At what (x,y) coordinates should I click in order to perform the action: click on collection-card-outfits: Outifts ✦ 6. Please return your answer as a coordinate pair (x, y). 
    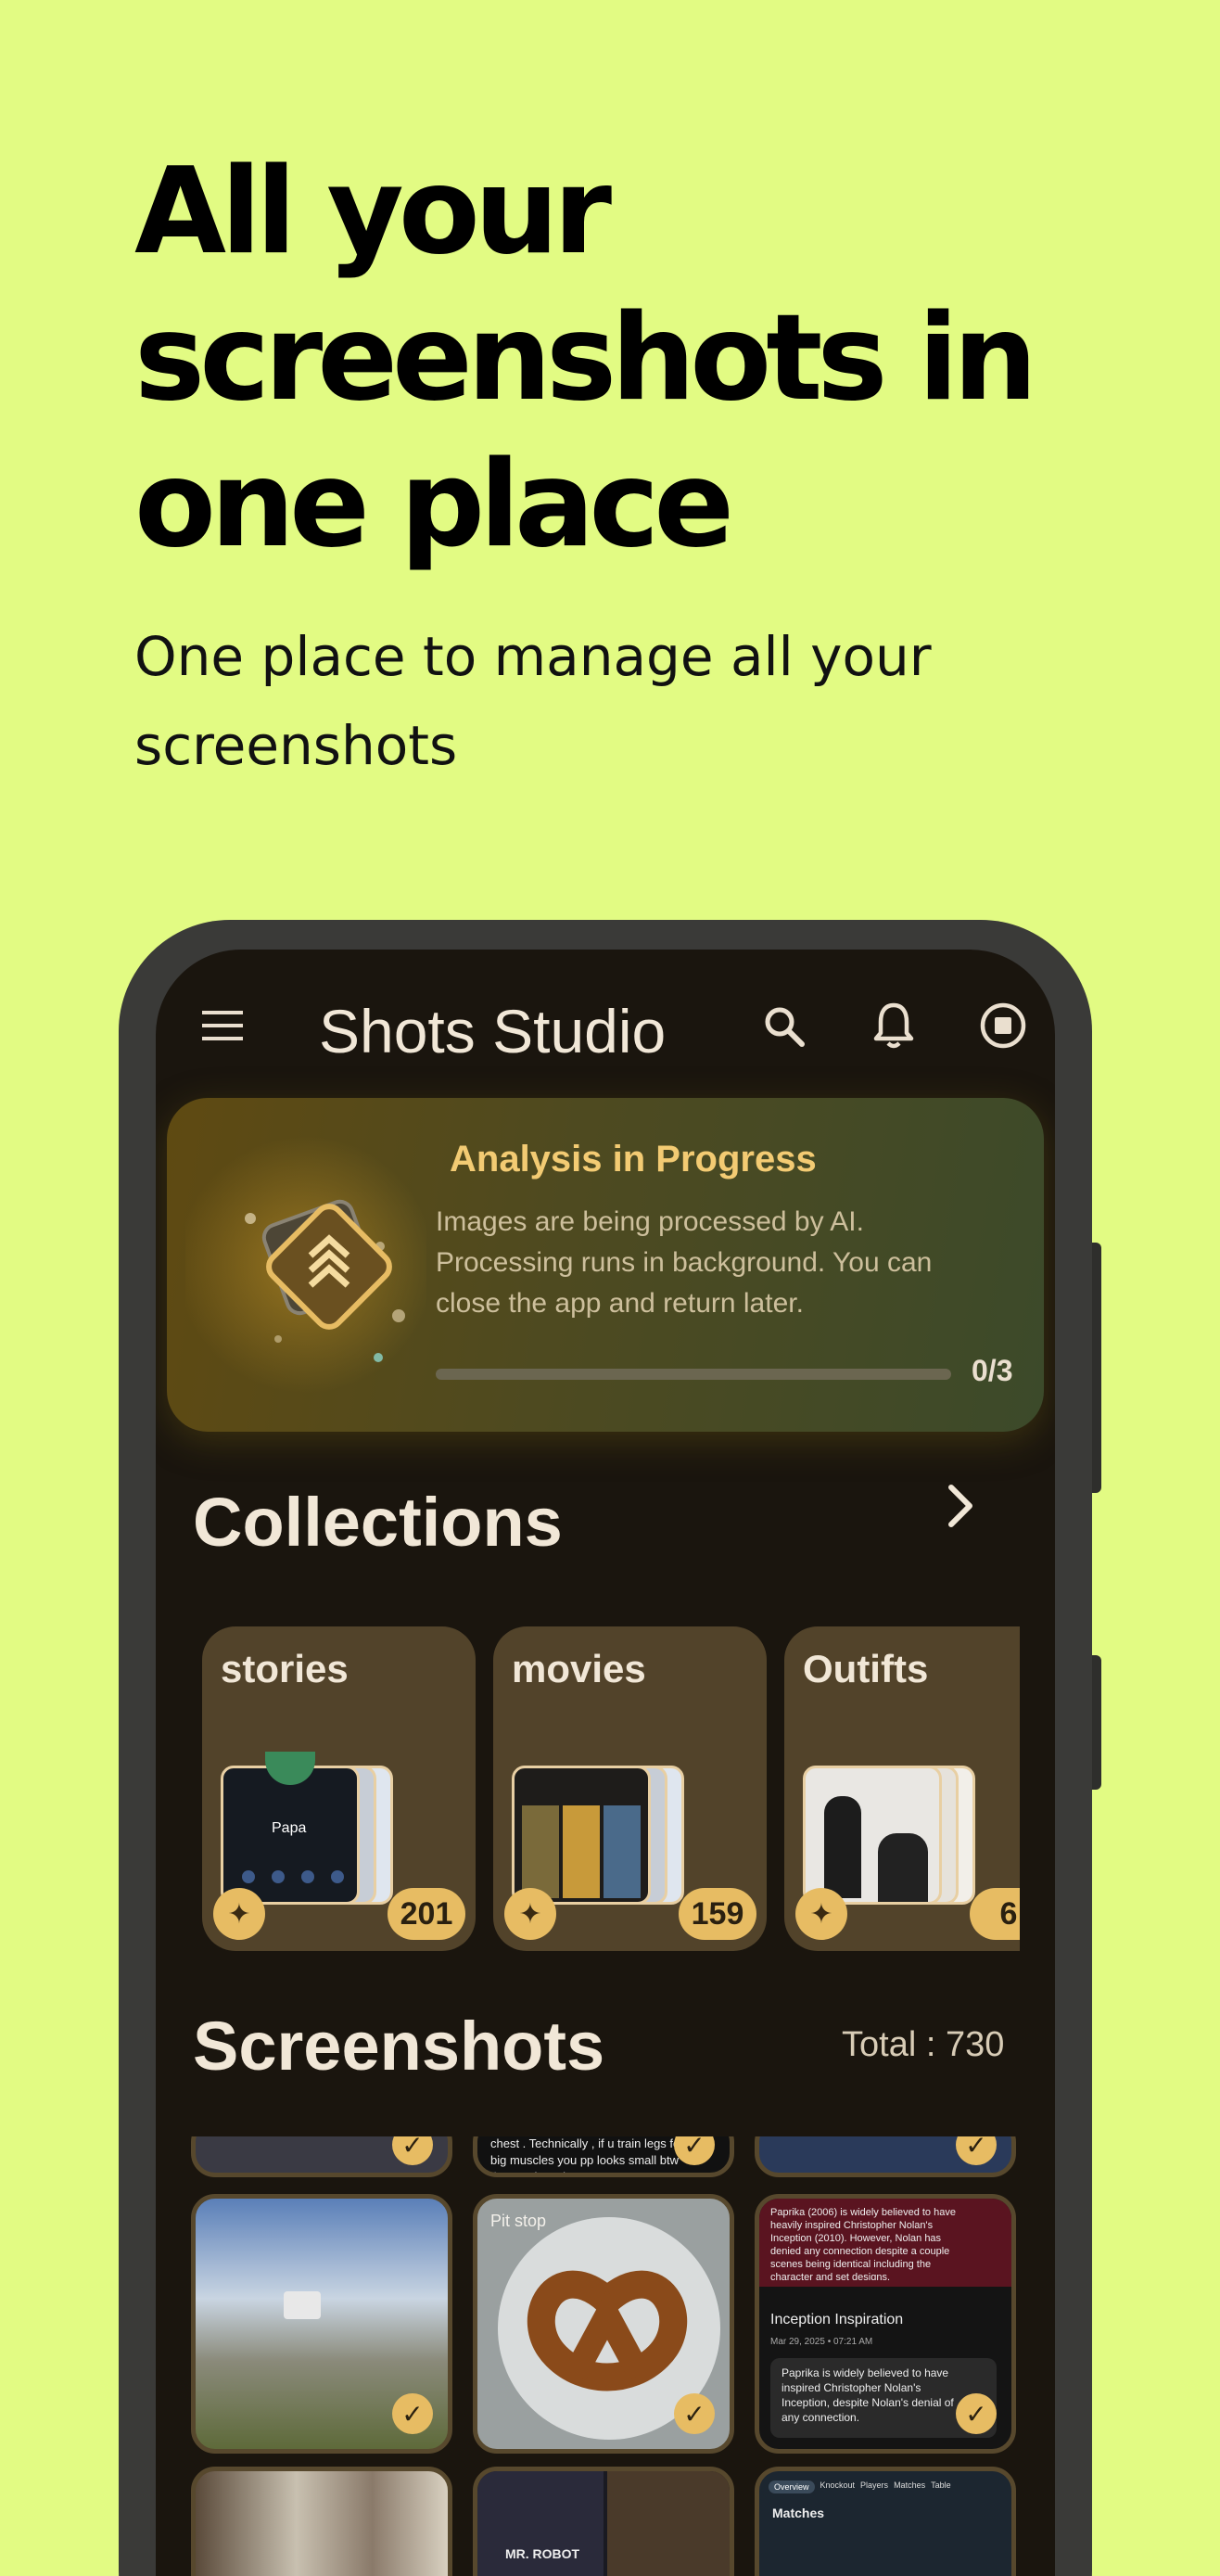
    Looking at the image, I should click on (902, 1788).